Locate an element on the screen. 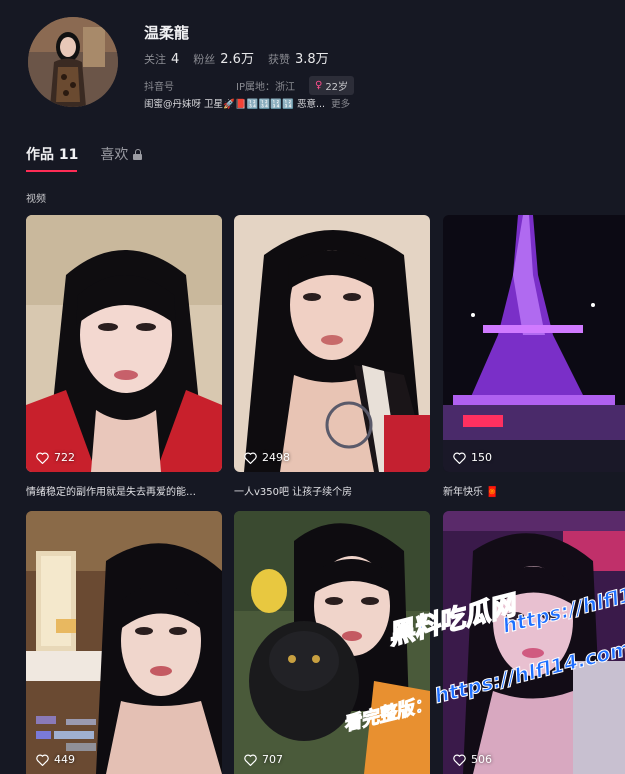 The height and width of the screenshot is (774, 625). followers-stat: 粉丝 2.6万 is located at coordinates (223, 57).